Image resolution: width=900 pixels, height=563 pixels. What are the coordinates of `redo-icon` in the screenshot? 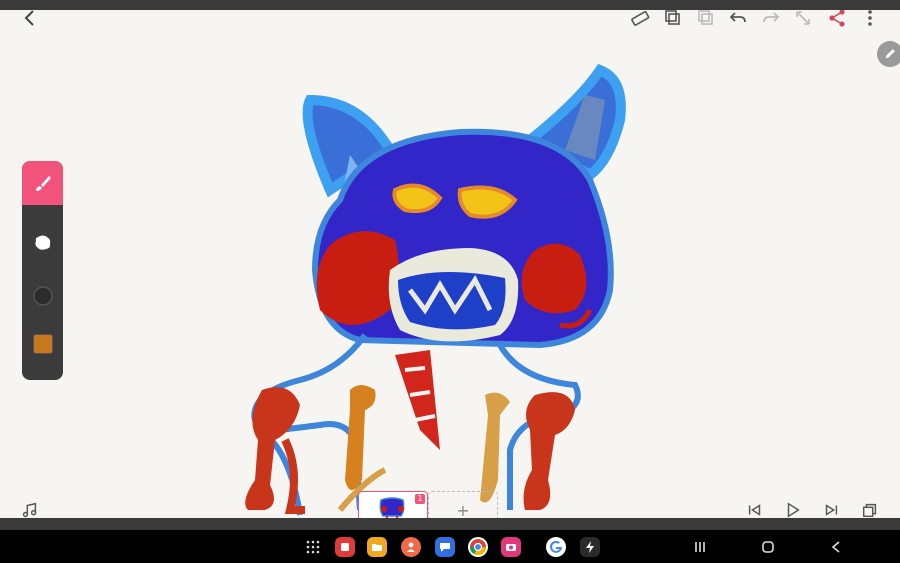 It's located at (771, 21).